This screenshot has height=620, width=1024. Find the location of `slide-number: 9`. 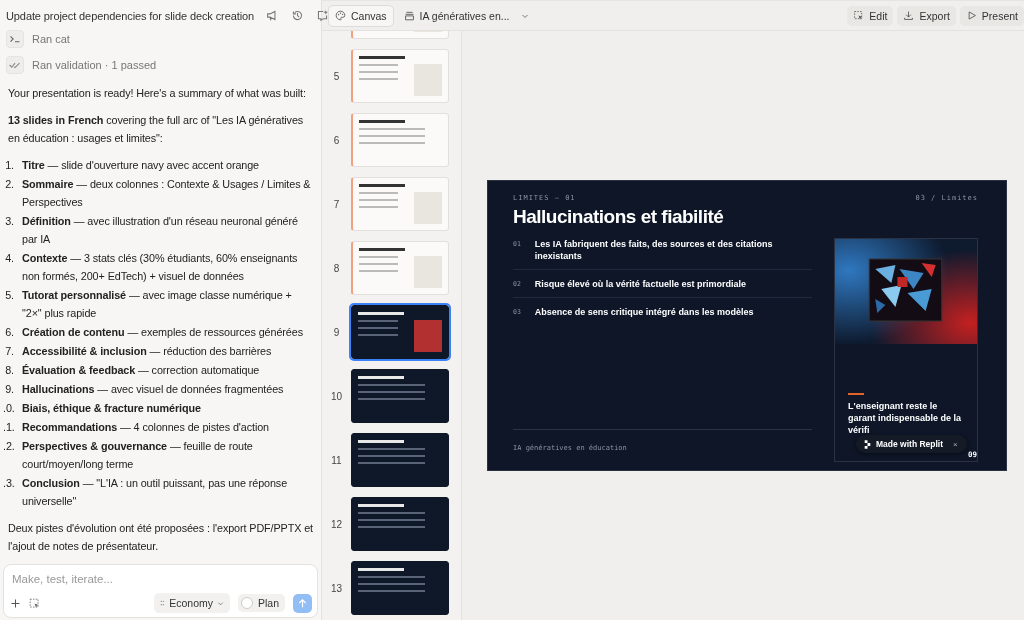

slide-number: 9 is located at coordinates (336, 332).